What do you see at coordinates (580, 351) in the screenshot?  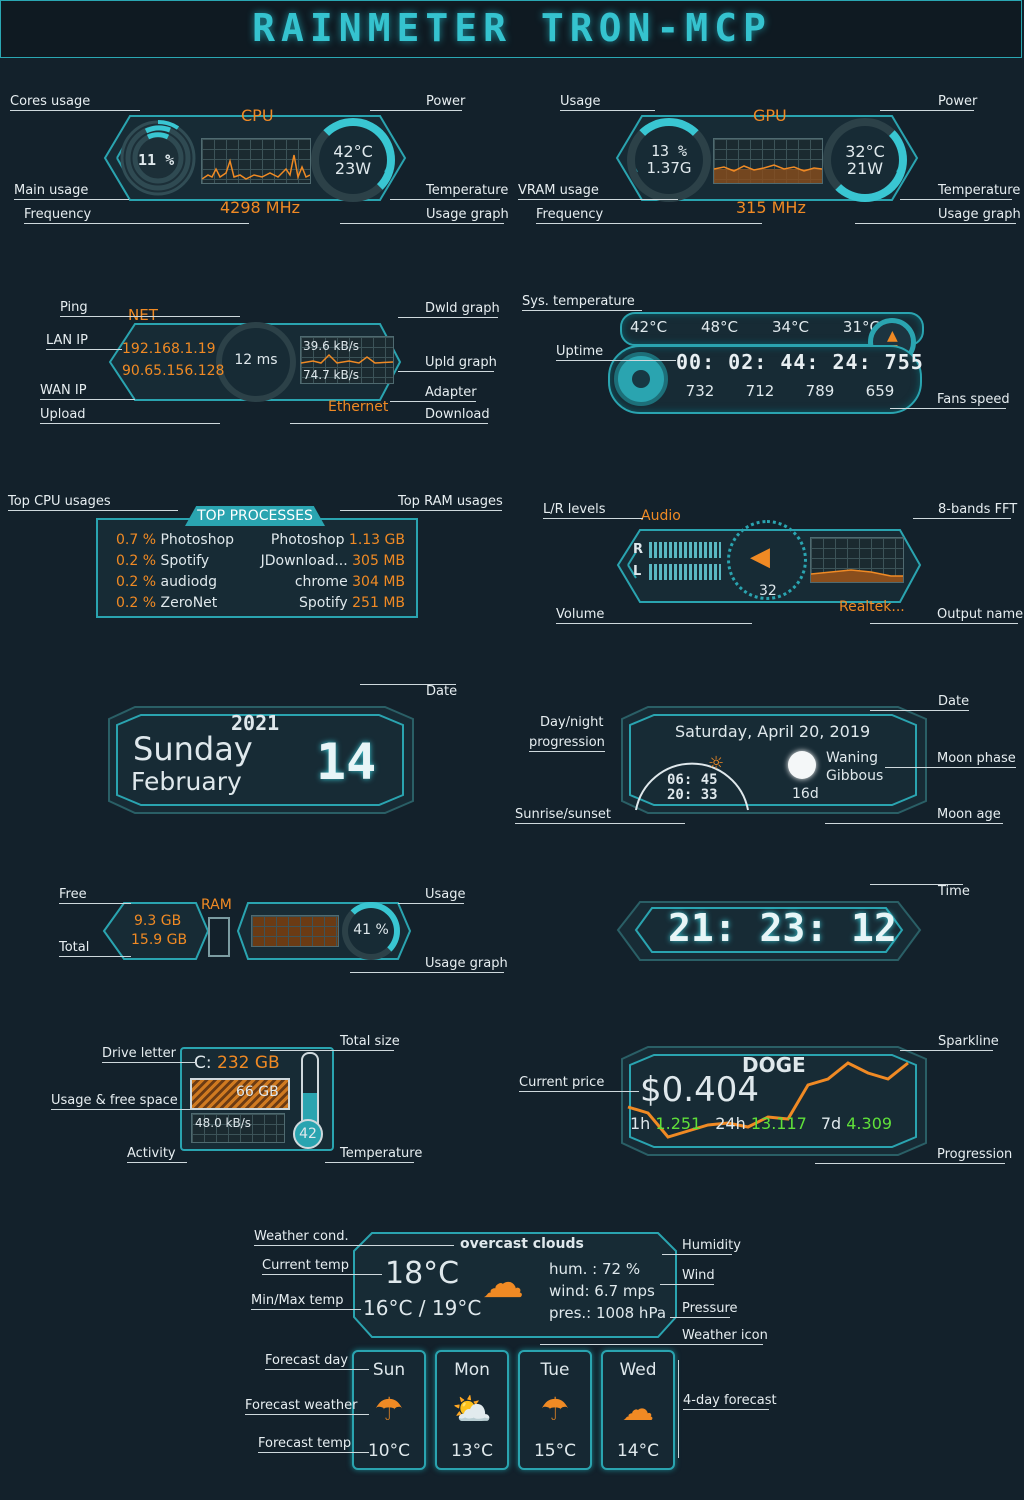 I see `label-uptime: Uptime` at bounding box center [580, 351].